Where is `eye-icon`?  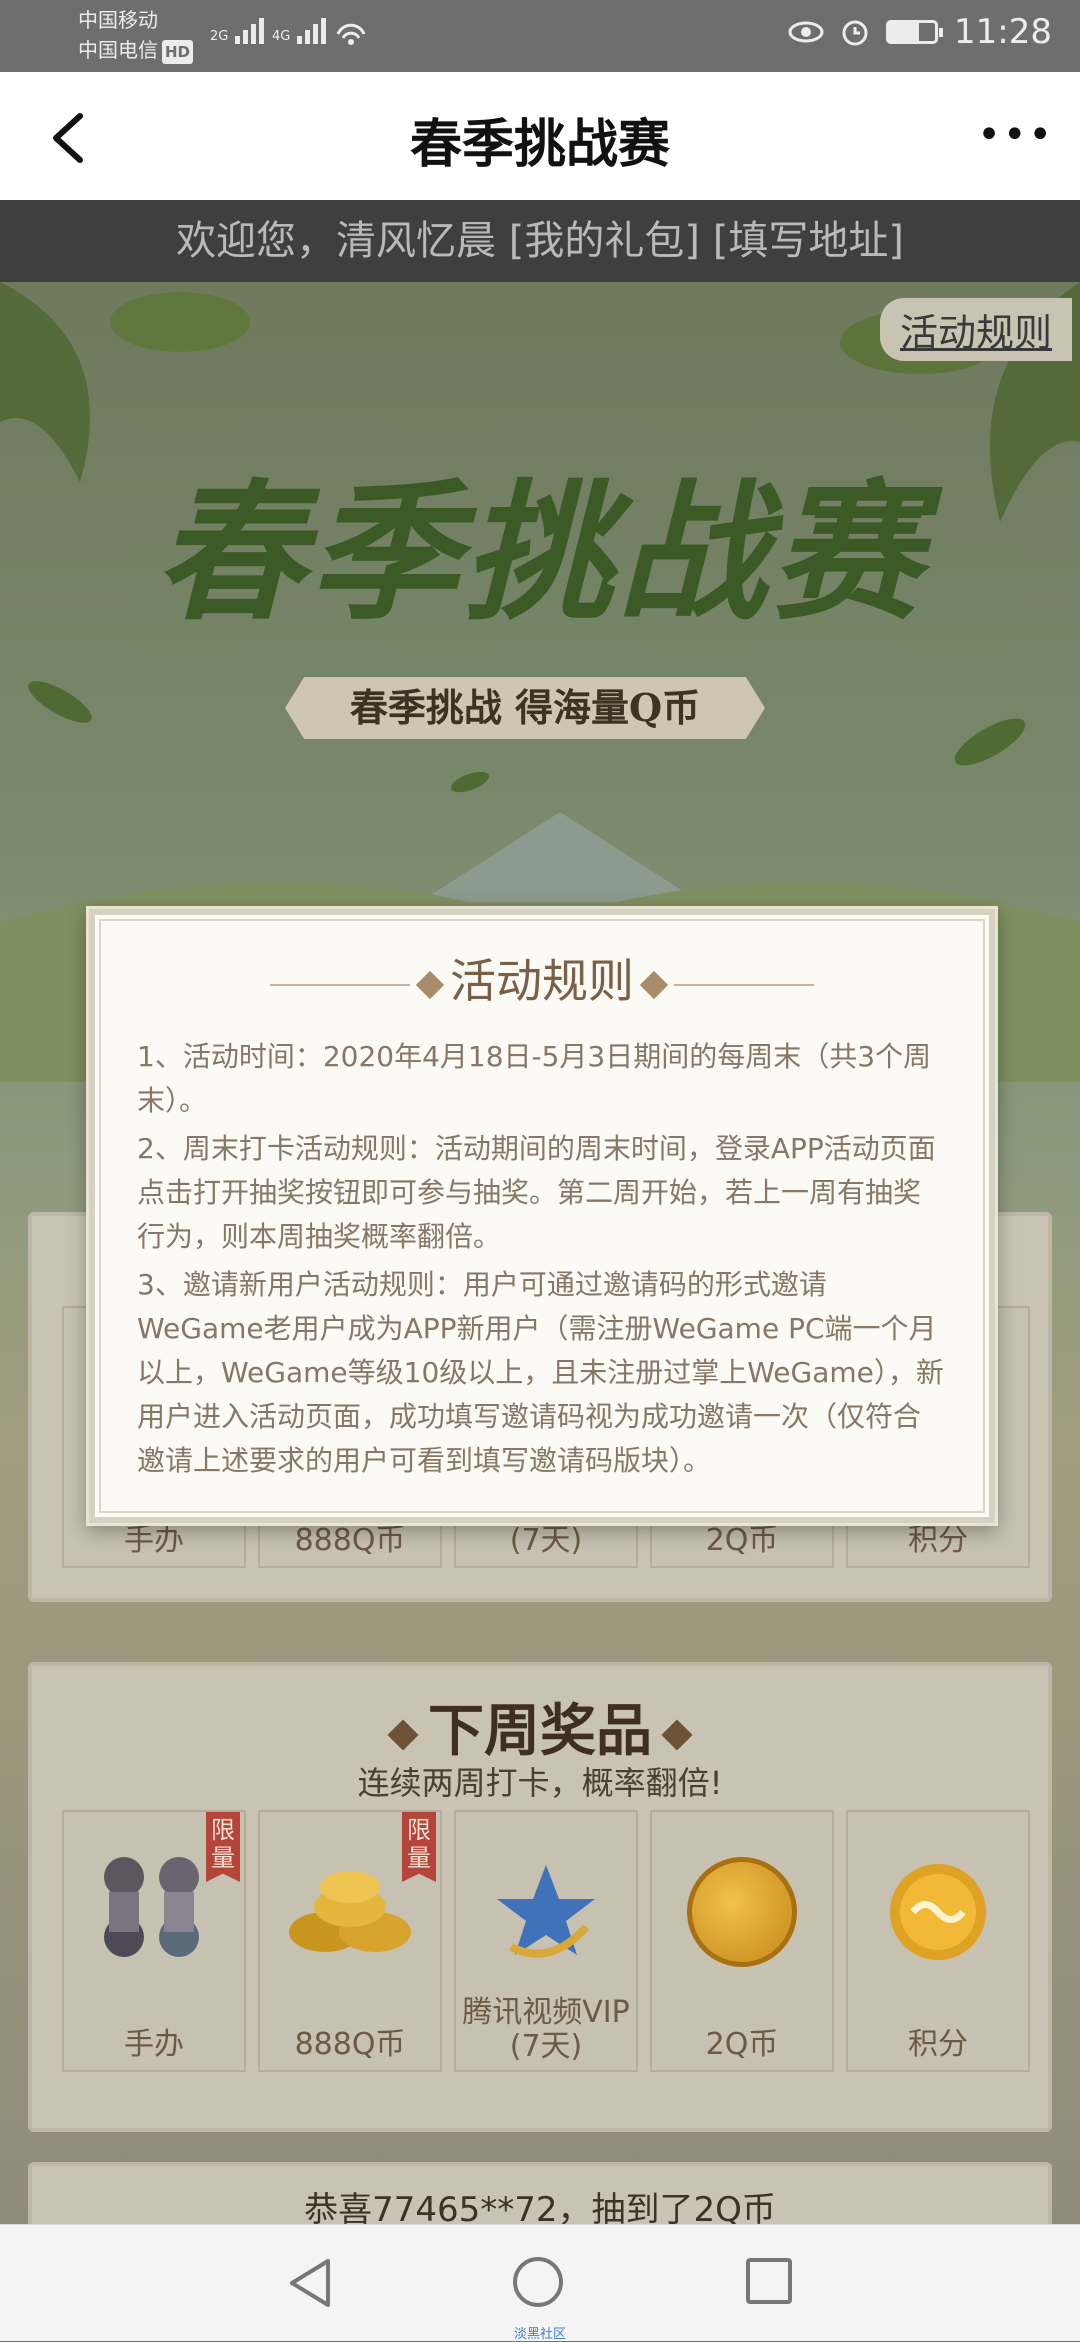
eye-icon is located at coordinates (806, 32).